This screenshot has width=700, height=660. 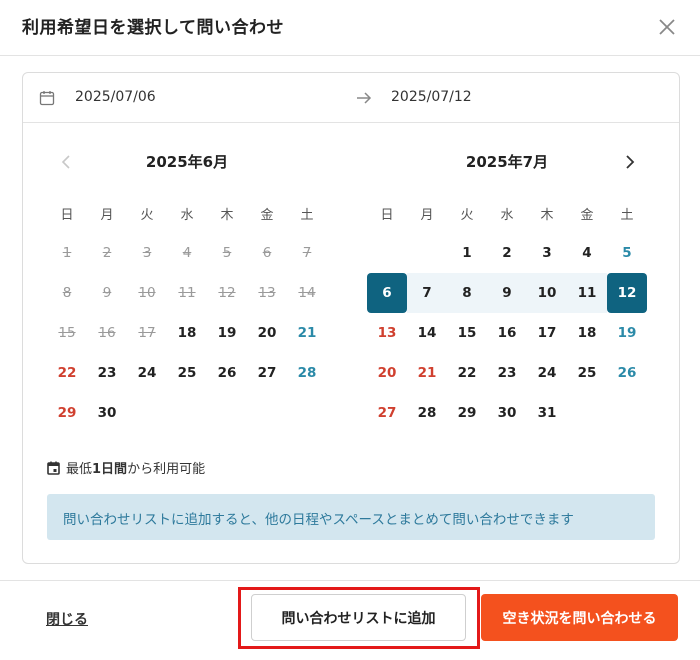 What do you see at coordinates (67, 619) in the screenshot?
I see `close-link: 閉じる` at bounding box center [67, 619].